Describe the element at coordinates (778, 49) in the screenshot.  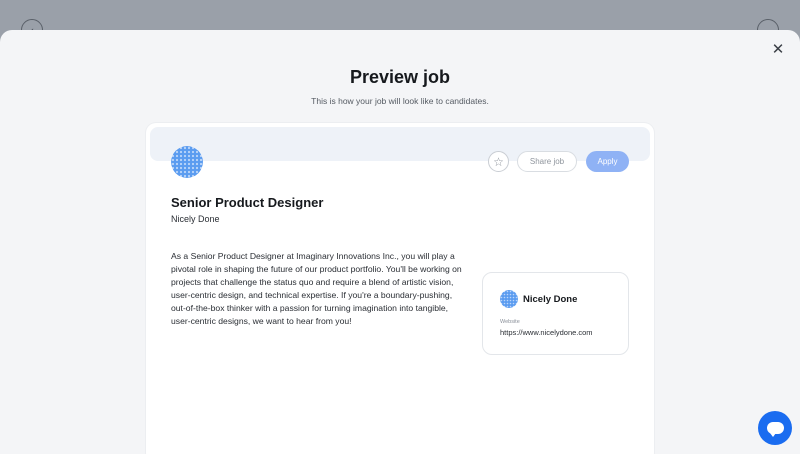
I see `close-icon: ✕` at that location.